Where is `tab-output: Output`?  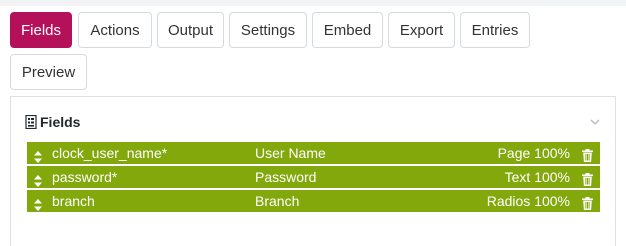
tab-output: Output is located at coordinates (190, 30).